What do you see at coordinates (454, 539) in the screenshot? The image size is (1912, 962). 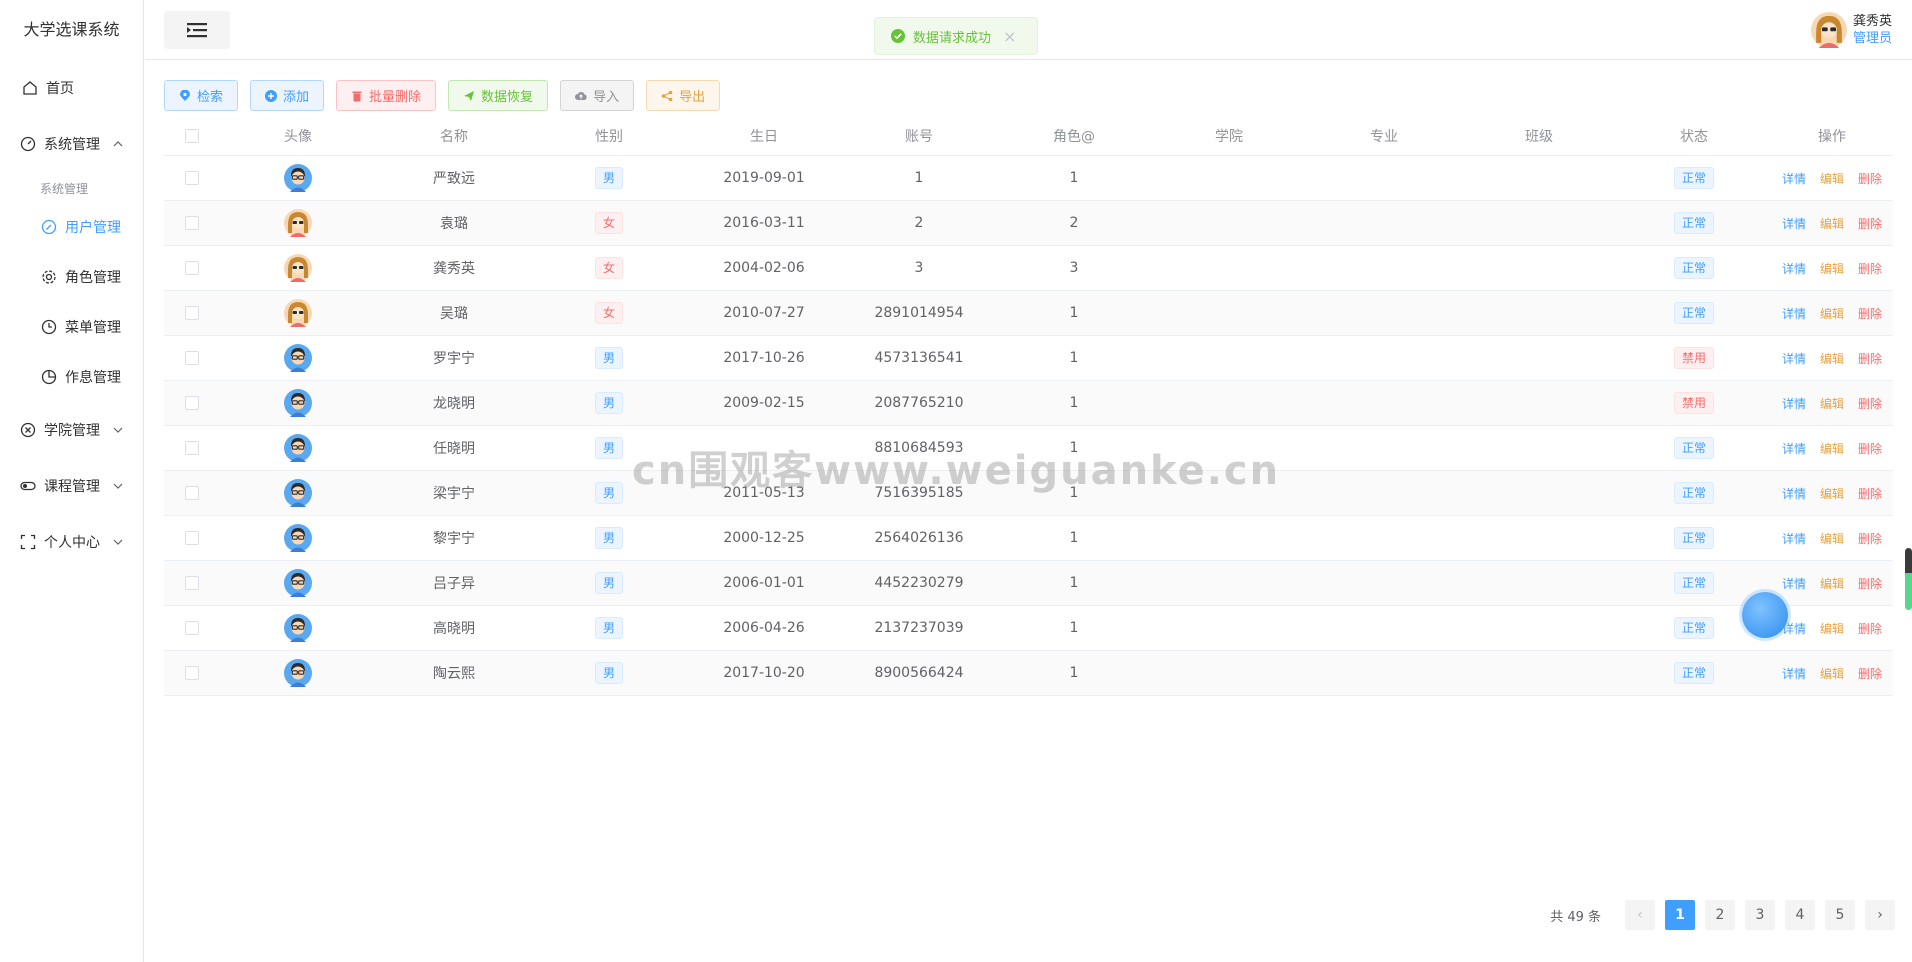 I see `cell-name: 黎宇宁` at bounding box center [454, 539].